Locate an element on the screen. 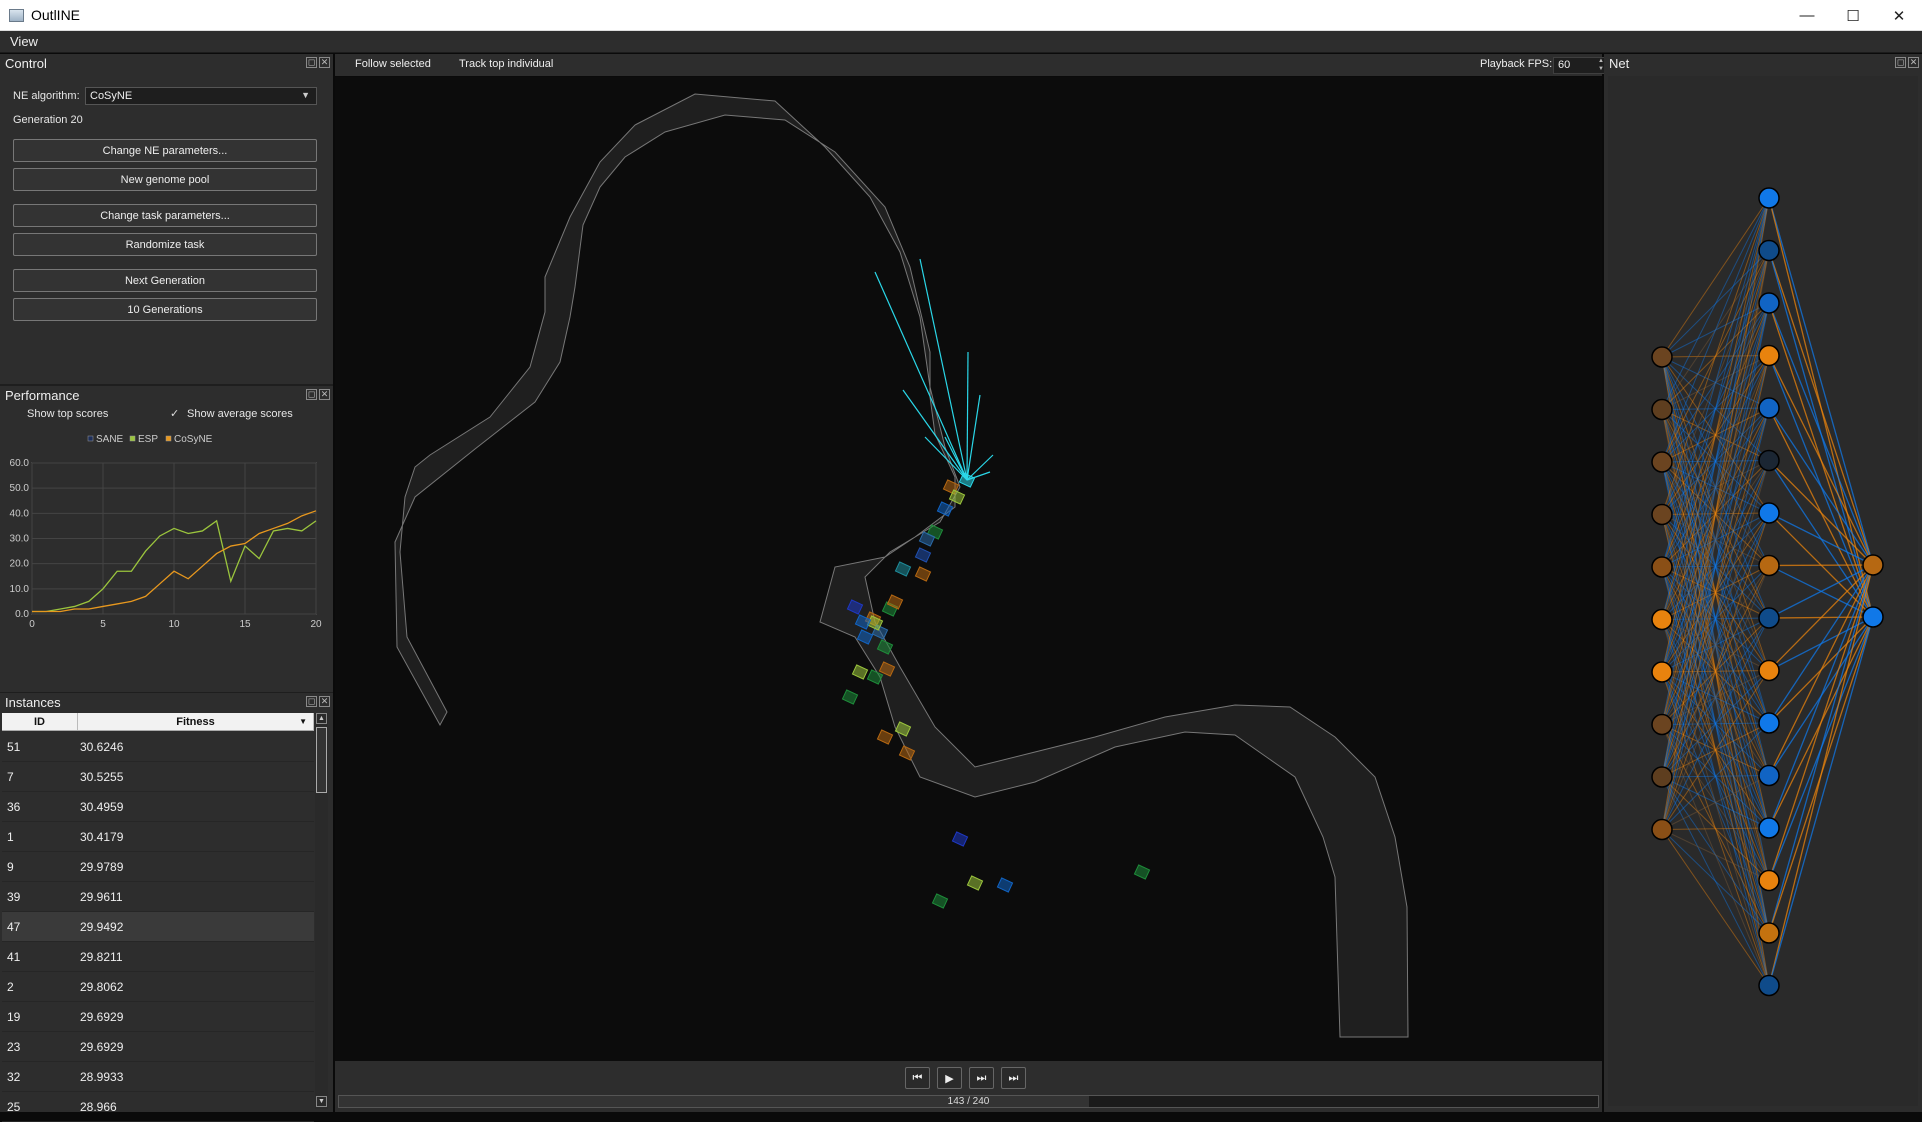 This screenshot has height=1122, width=1922. ten-generations-button: 10 Generations is located at coordinates (165, 309).